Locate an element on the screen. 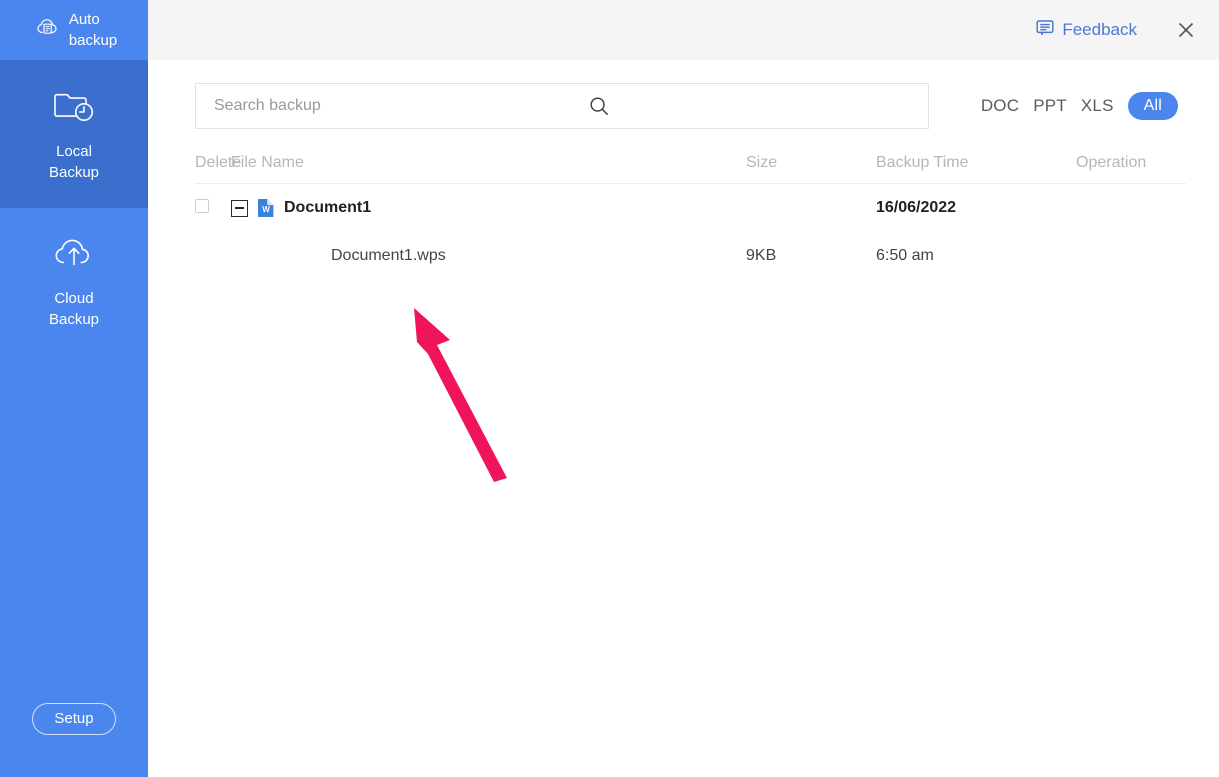 The width and height of the screenshot is (1219, 777). setup-button-container: Setup is located at coordinates (74, 718).